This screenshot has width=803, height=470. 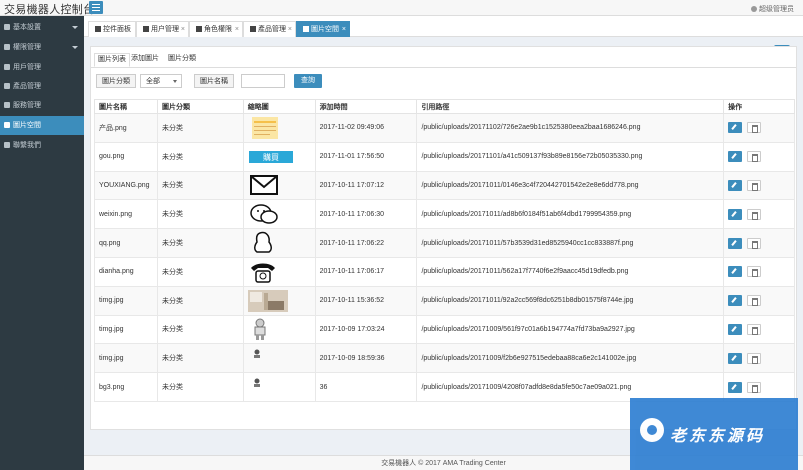 What do you see at coordinates (75, 47) in the screenshot?
I see `chevron-down-icon` at bounding box center [75, 47].